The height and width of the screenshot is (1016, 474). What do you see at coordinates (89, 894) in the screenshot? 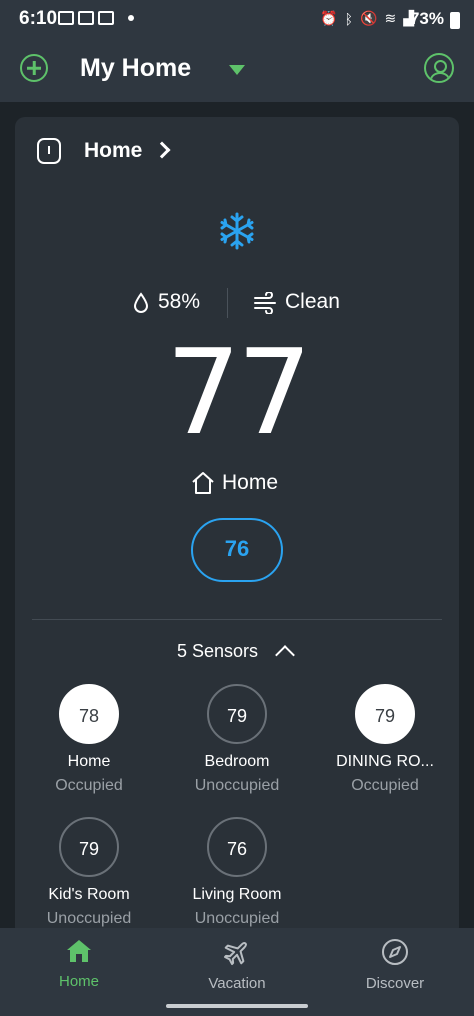
I see `sensor-name: Kid's Room` at bounding box center [89, 894].